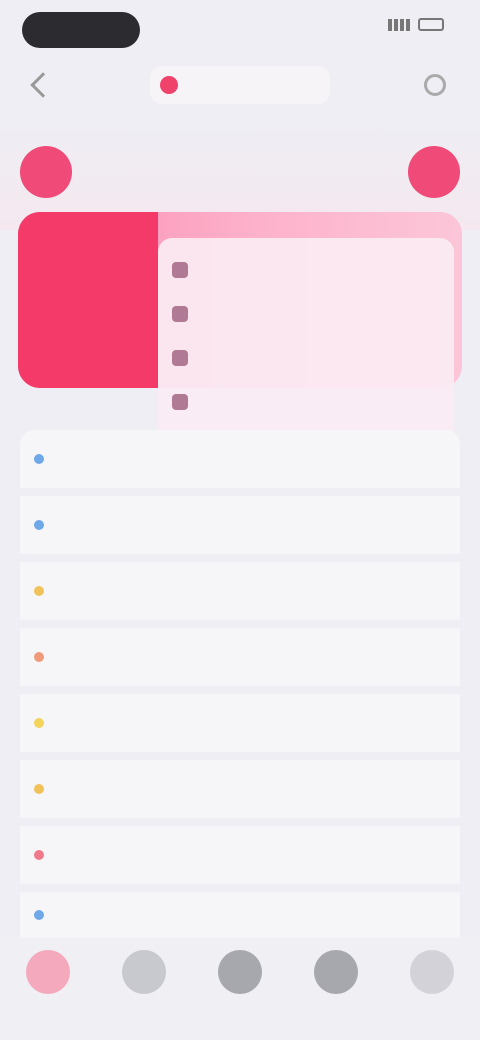 The height and width of the screenshot is (1040, 480). Describe the element at coordinates (416, 24) in the screenshot. I see `status-indicators` at that location.